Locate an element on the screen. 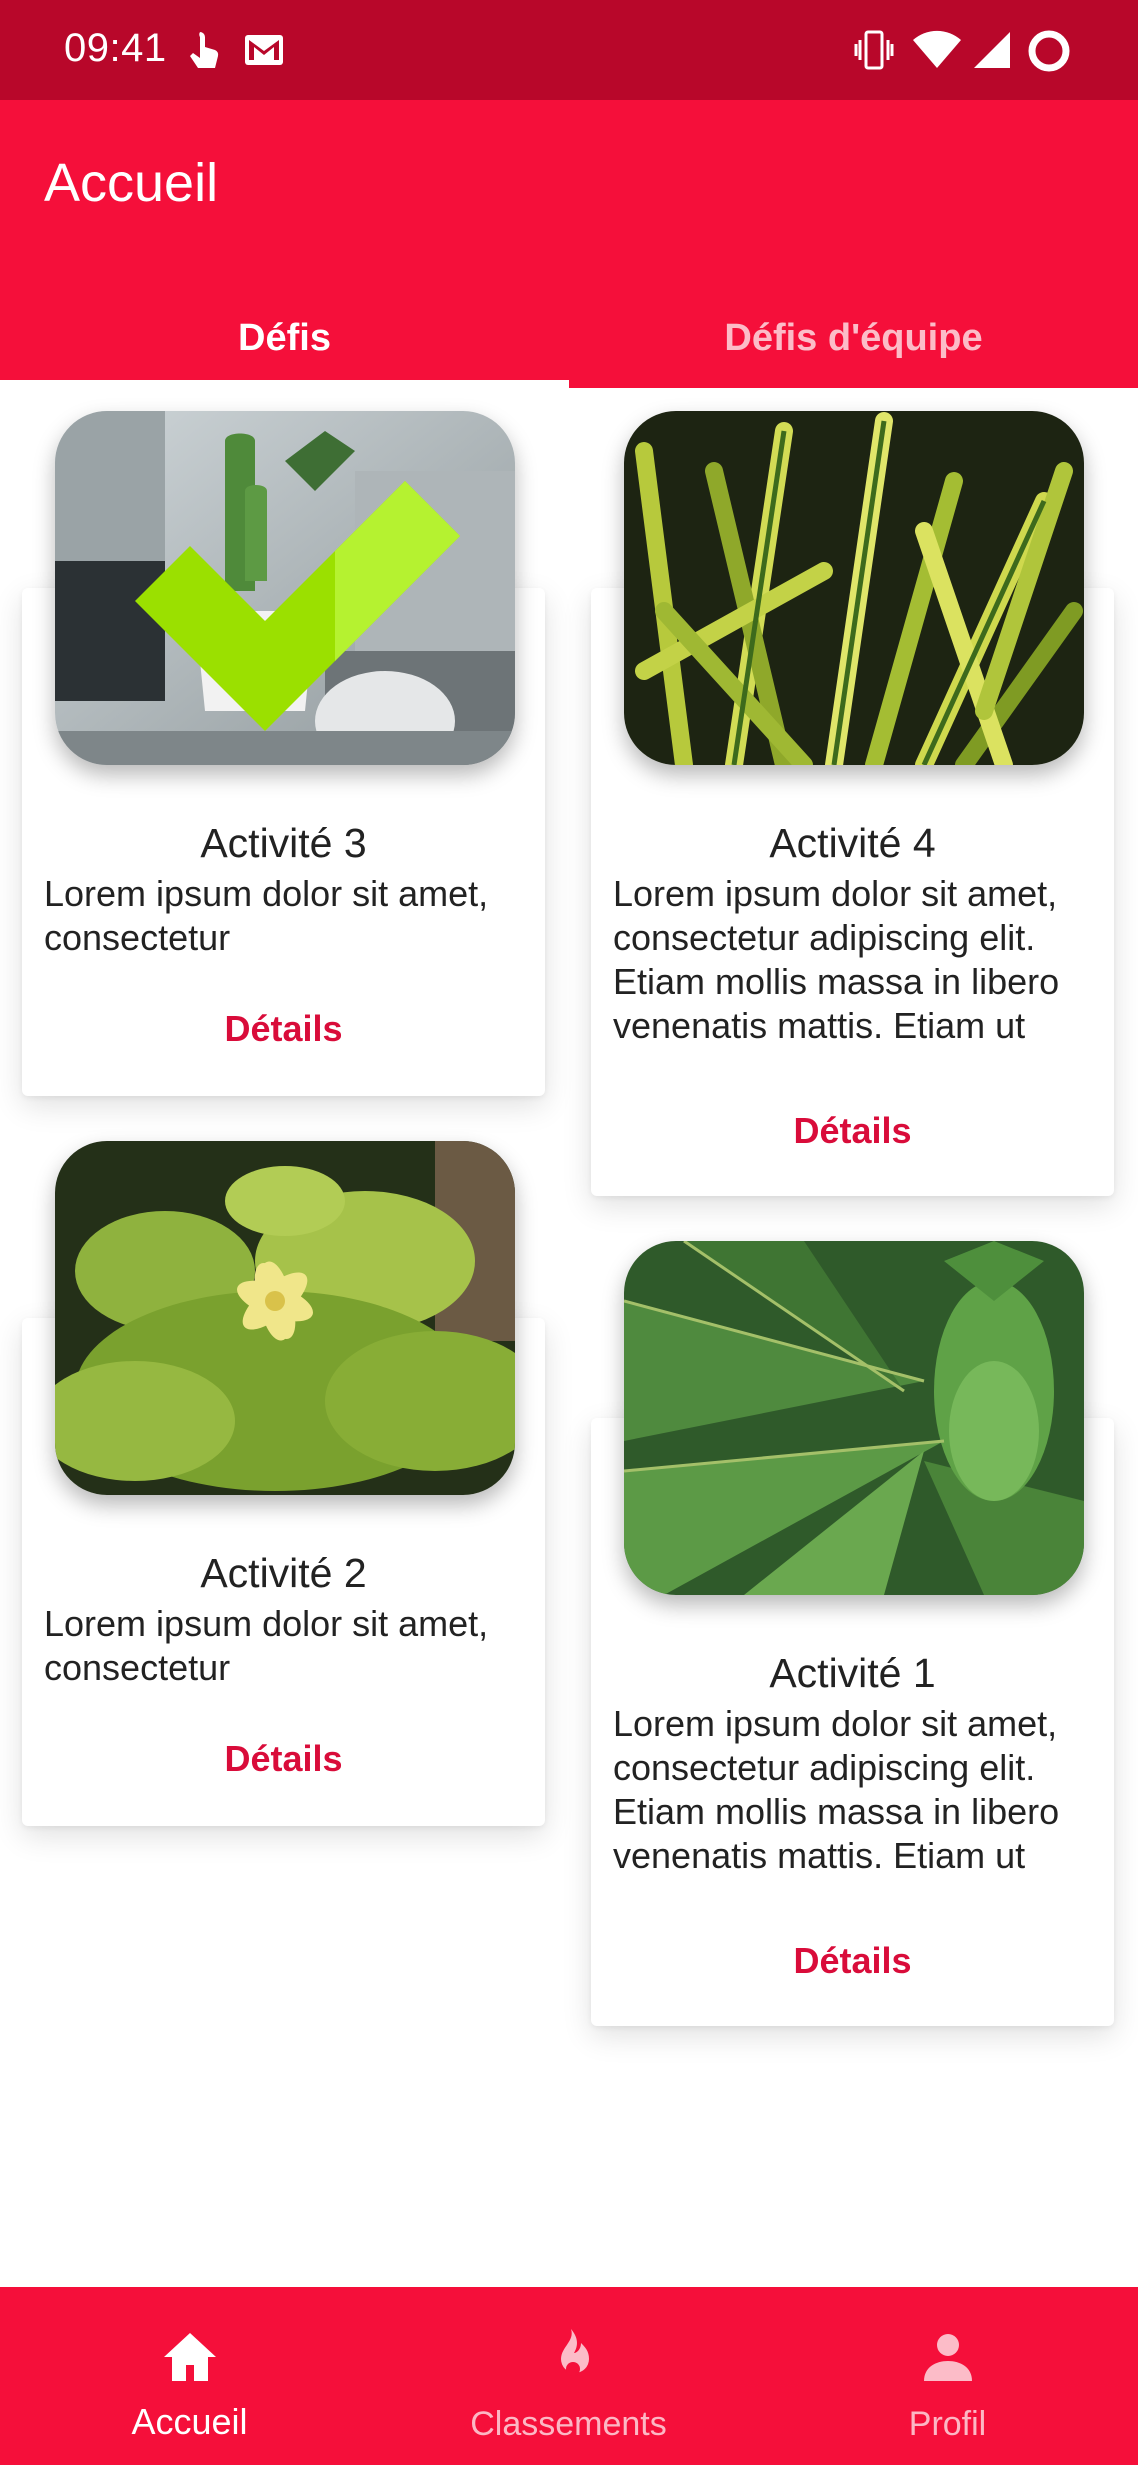 The width and height of the screenshot is (1138, 2465). tab-defis: Défis is located at coordinates (284, 338).